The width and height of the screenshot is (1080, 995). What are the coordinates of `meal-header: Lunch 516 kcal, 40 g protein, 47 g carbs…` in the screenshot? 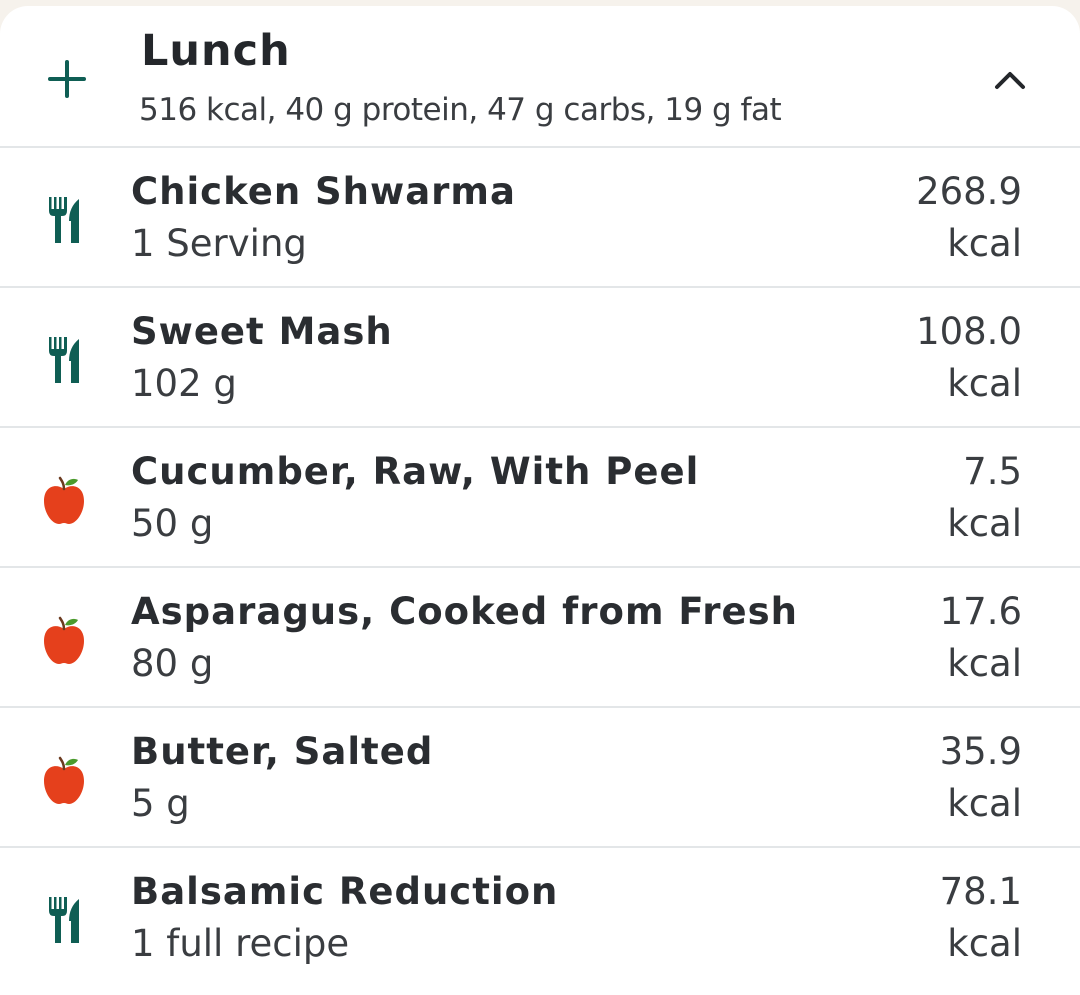 It's located at (540, 77).